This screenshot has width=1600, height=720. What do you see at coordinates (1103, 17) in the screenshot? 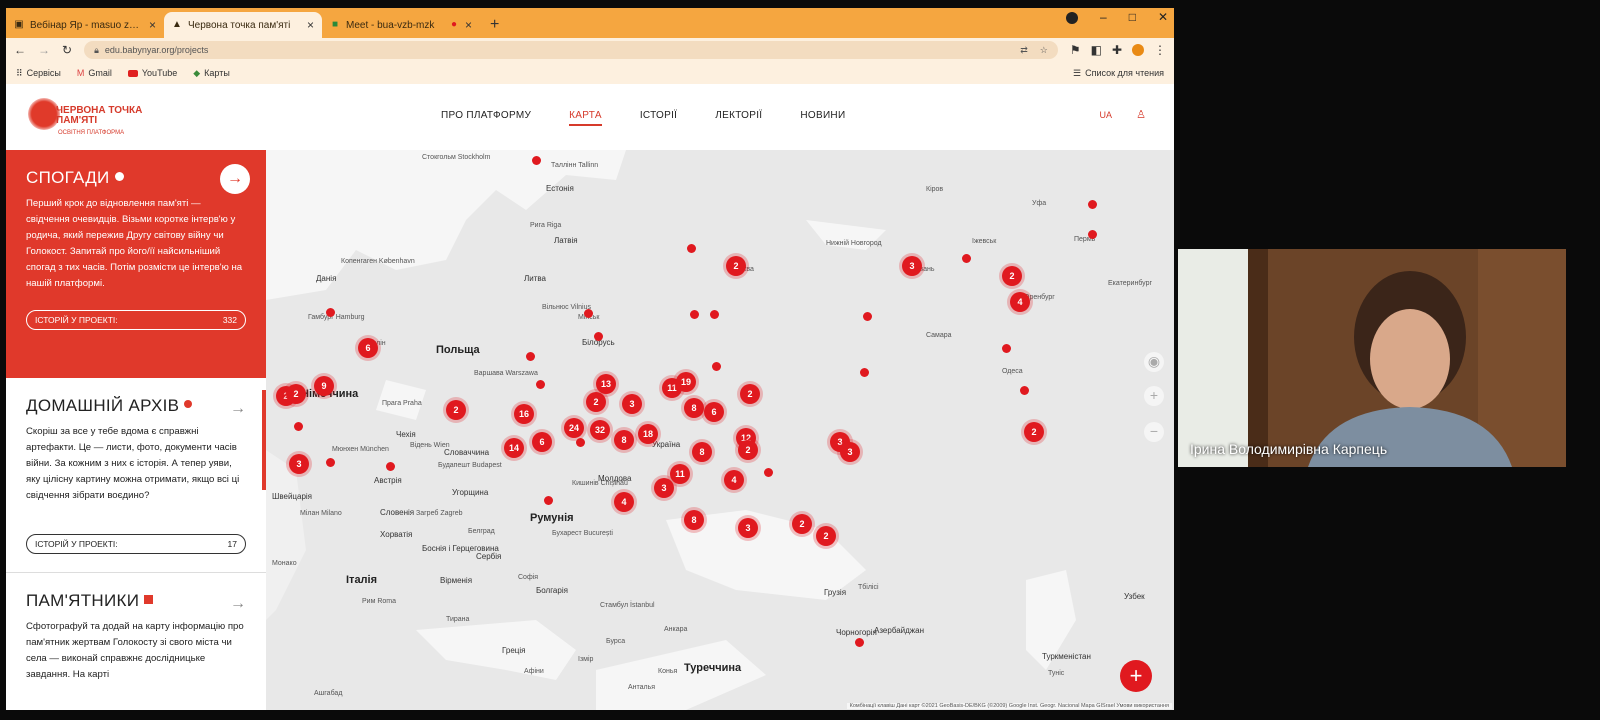
I see `minimize-button: –` at bounding box center [1103, 17].